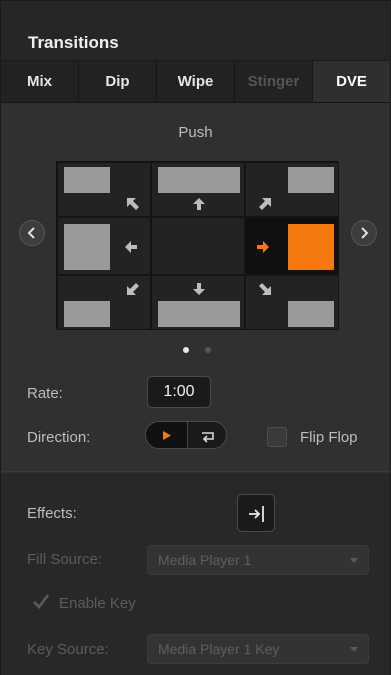 The width and height of the screenshot is (391, 675). What do you see at coordinates (351, 81) in the screenshot?
I see `tab-dve: DVE` at bounding box center [351, 81].